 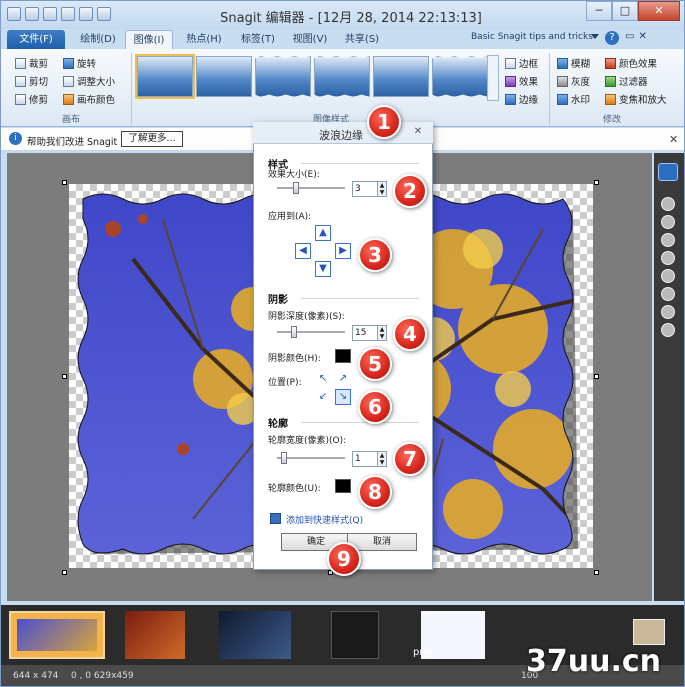 I want to click on border-button: 边框, so click(x=521, y=63).